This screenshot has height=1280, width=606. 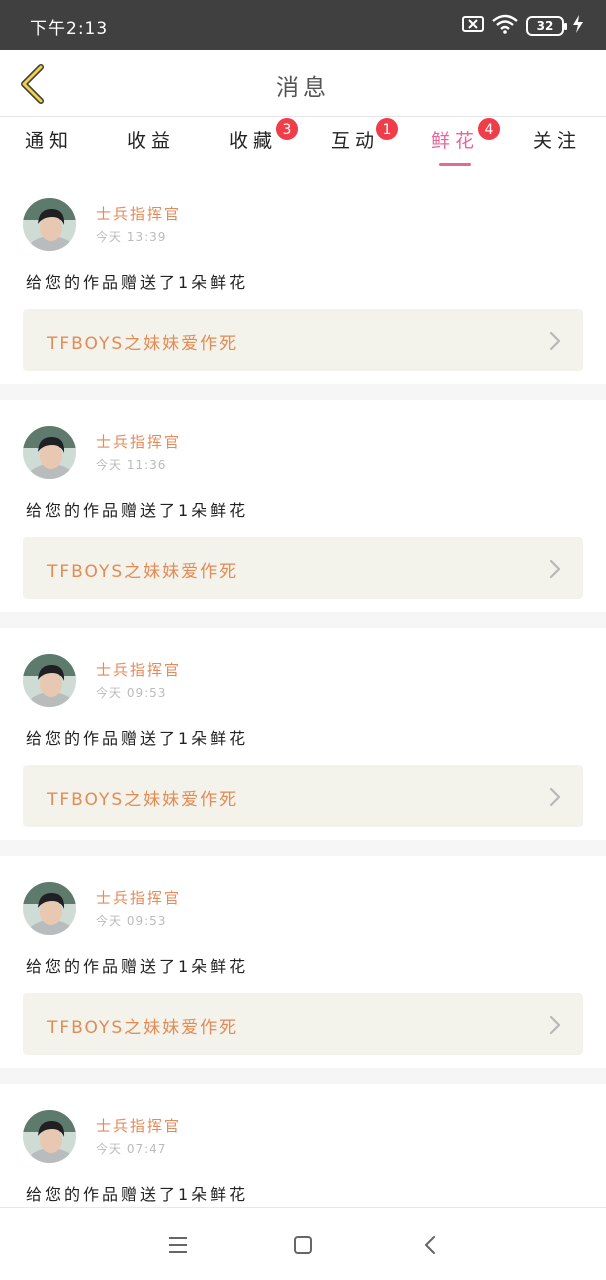 What do you see at coordinates (69, 29) in the screenshot?
I see `status-time: 下午2:13` at bounding box center [69, 29].